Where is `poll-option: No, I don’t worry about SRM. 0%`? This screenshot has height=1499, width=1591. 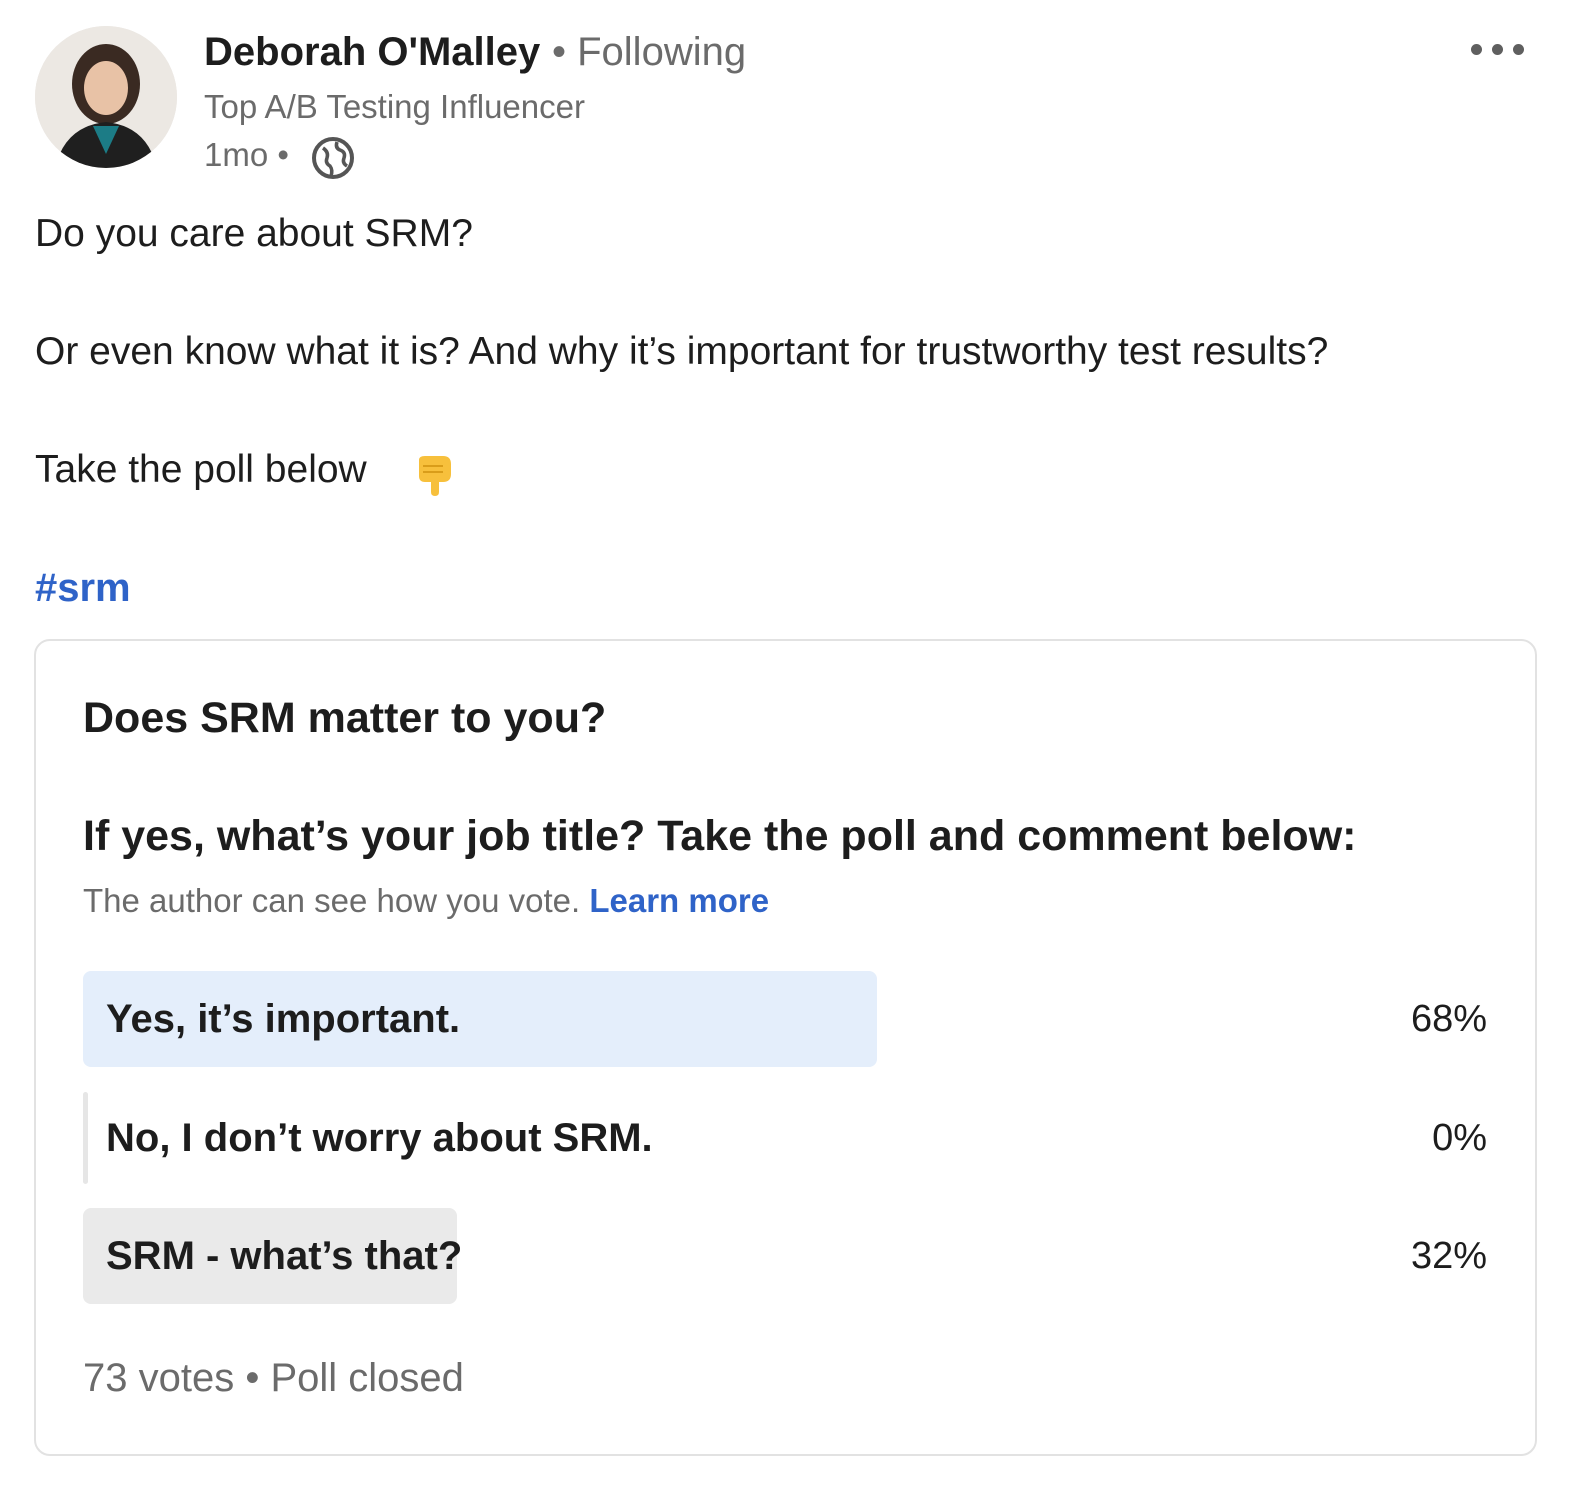
poll-option: No, I don’t worry about SRM. 0% is located at coordinates (785, 1138).